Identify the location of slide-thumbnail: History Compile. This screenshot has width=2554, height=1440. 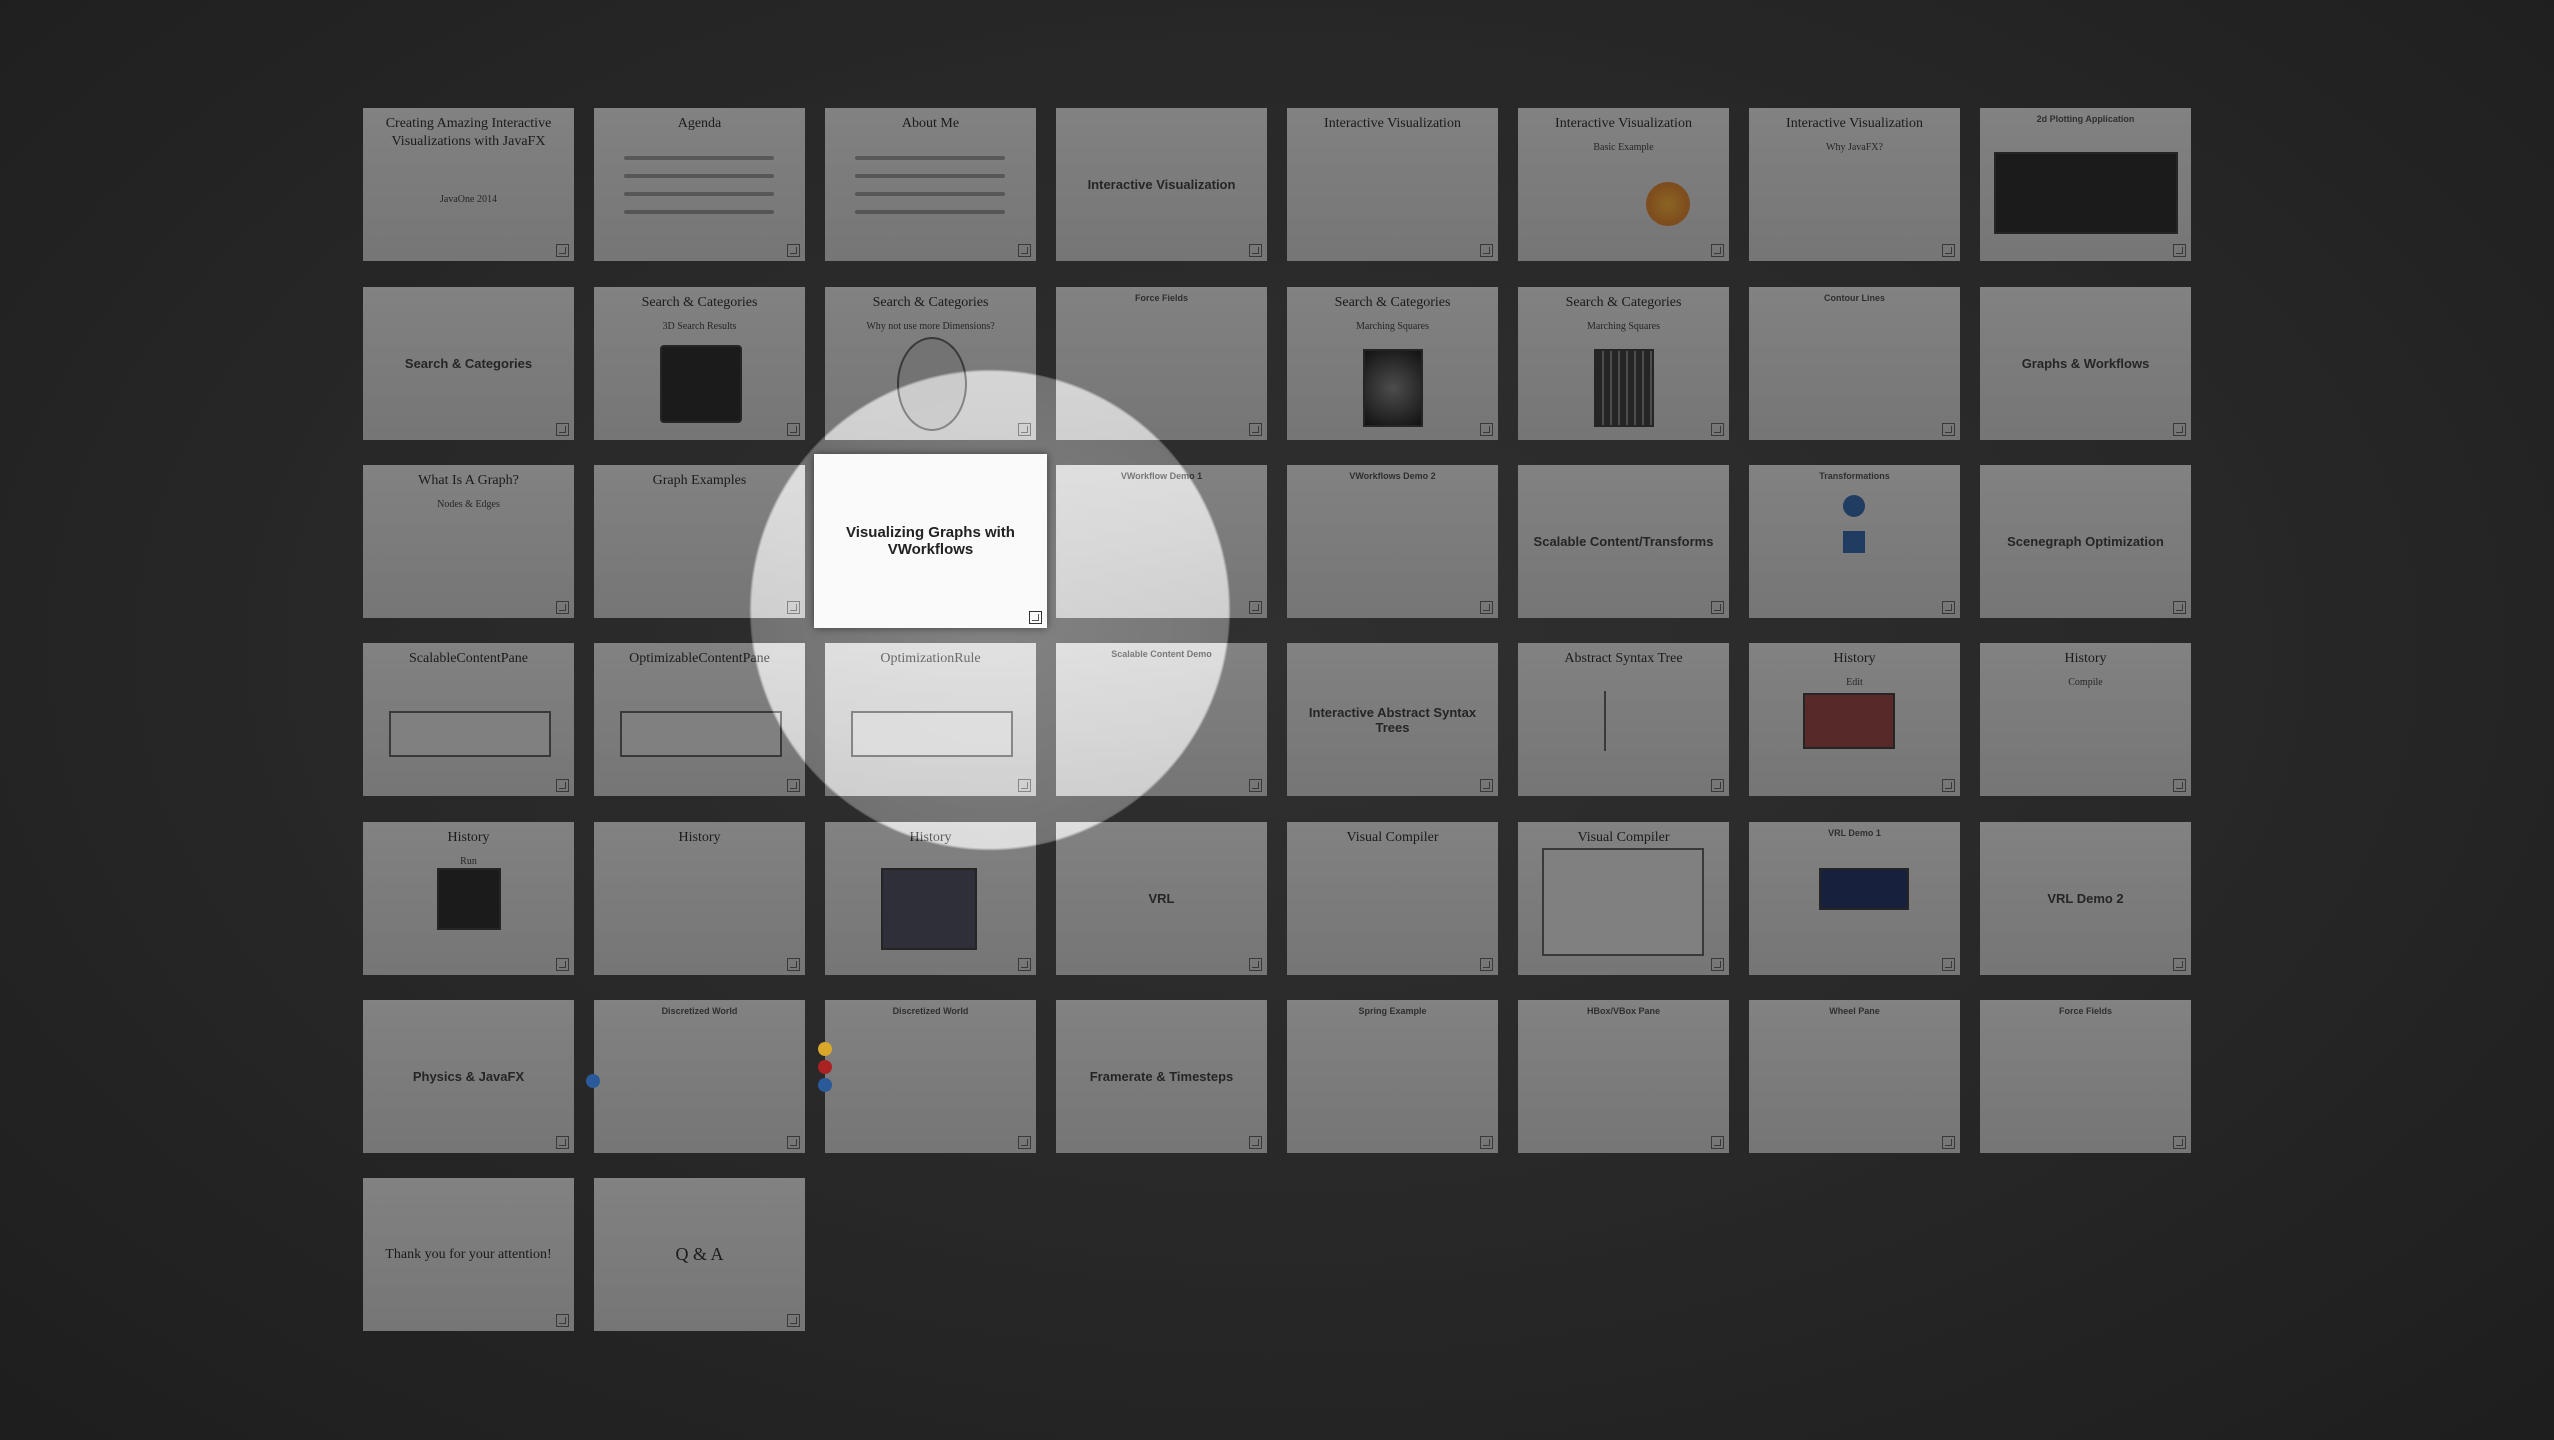
(2085, 719).